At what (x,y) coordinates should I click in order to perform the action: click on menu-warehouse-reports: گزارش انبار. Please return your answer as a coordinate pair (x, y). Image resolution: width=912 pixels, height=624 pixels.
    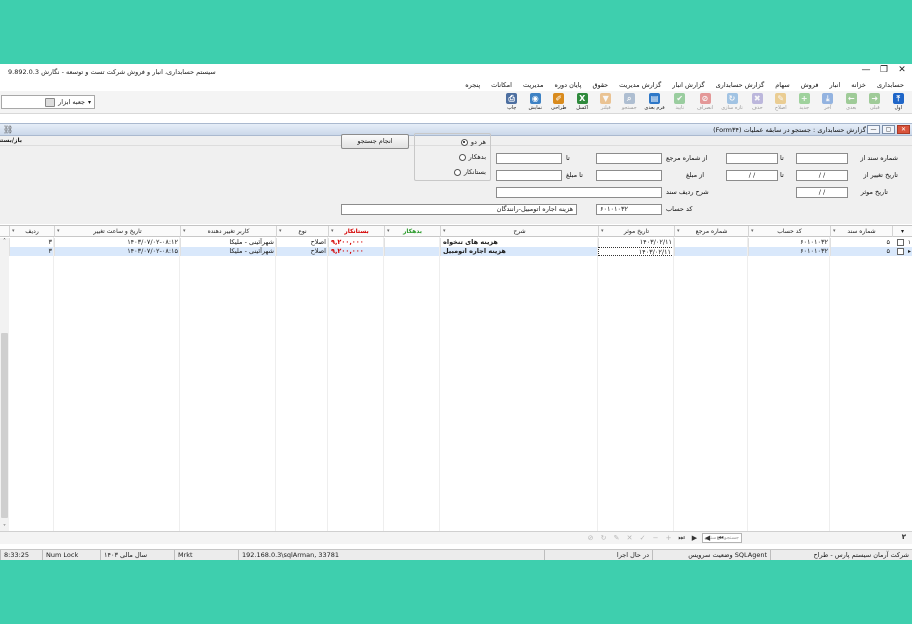
    Looking at the image, I should click on (688, 85).